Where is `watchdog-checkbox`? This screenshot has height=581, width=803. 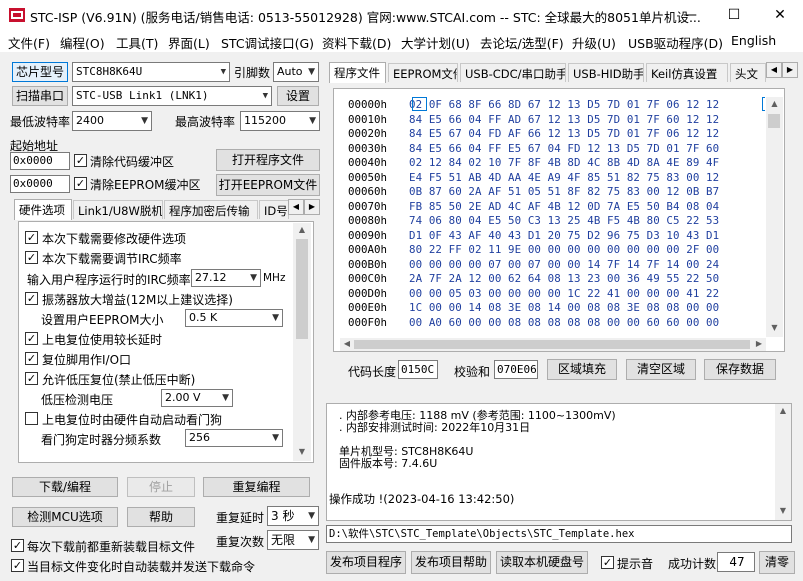 watchdog-checkbox is located at coordinates (31, 418).